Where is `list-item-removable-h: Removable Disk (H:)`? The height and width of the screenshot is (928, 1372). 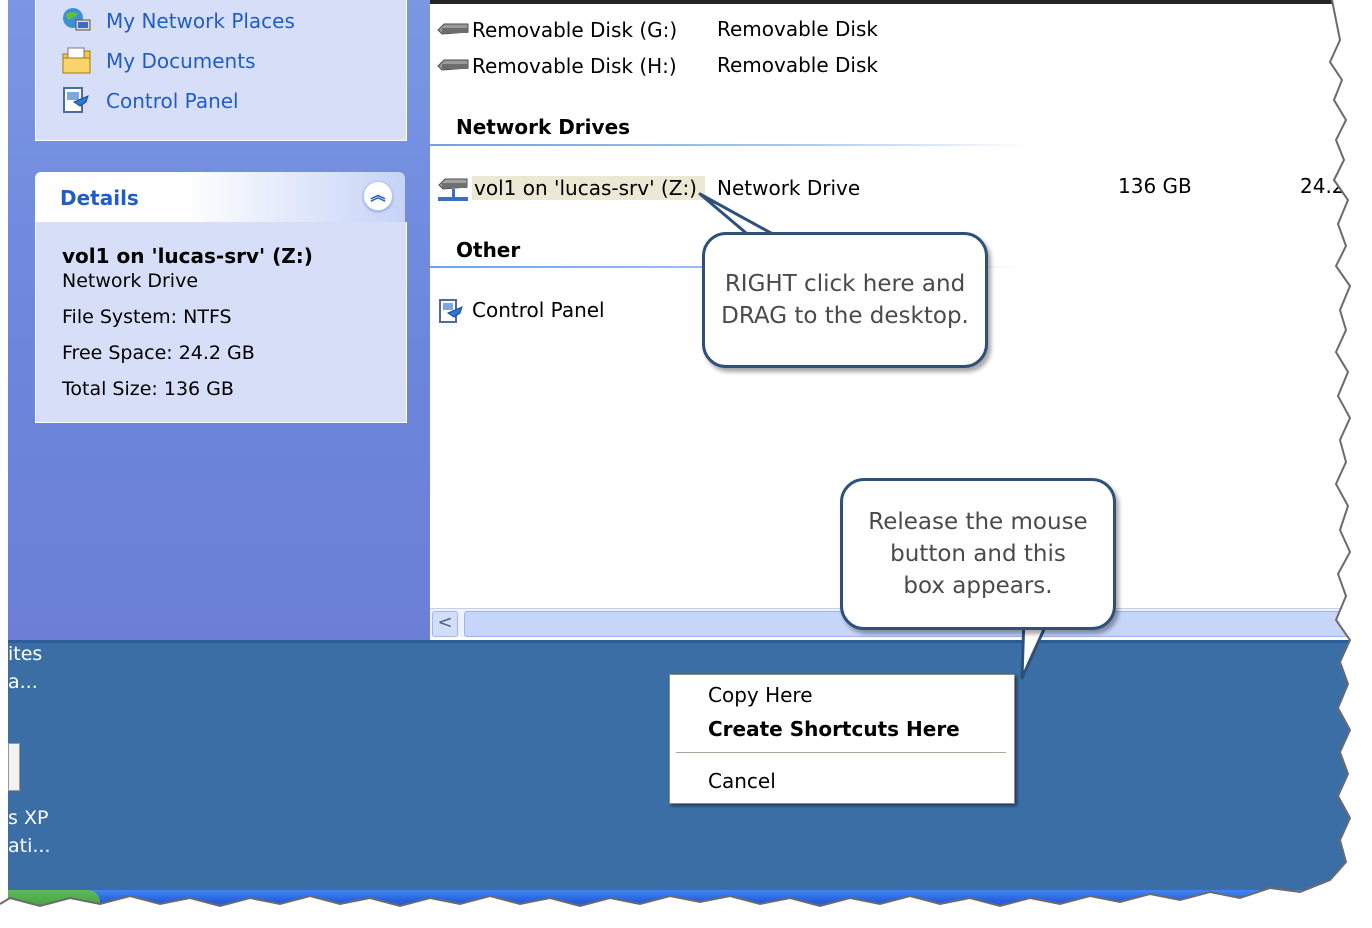 list-item-removable-h: Removable Disk (H:) is located at coordinates (556, 66).